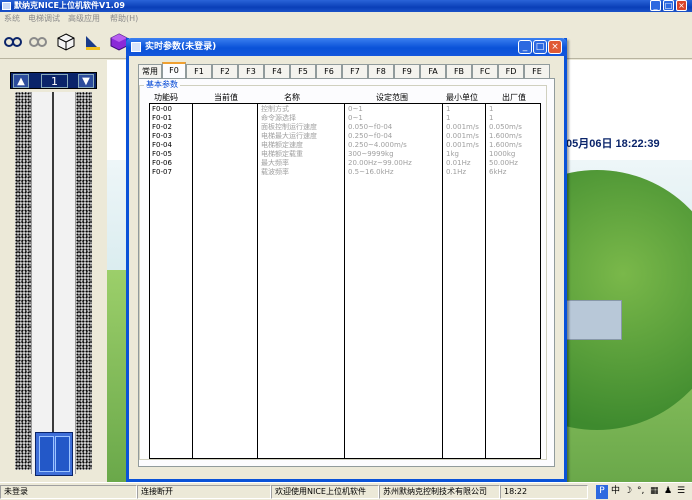  What do you see at coordinates (162, 127) in the screenshot?
I see `cell-code: F0-02` at bounding box center [162, 127].